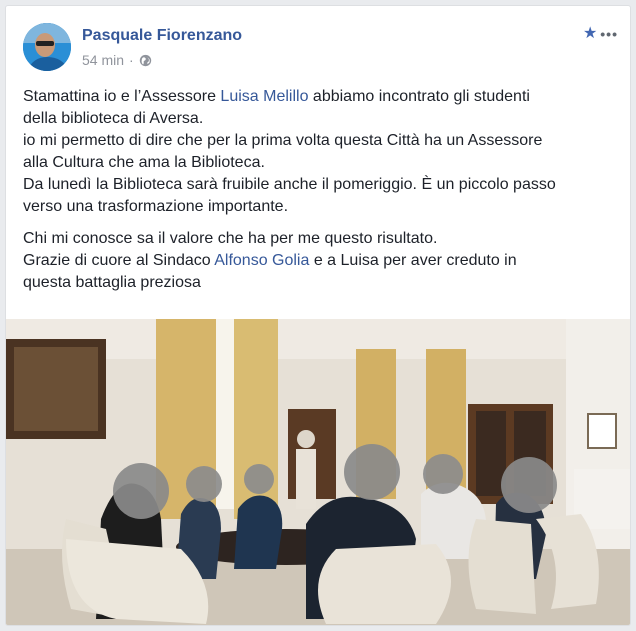  Describe the element at coordinates (113, 118) in the screenshot. I see `text-line: della biblioteca di Aversa.` at that location.